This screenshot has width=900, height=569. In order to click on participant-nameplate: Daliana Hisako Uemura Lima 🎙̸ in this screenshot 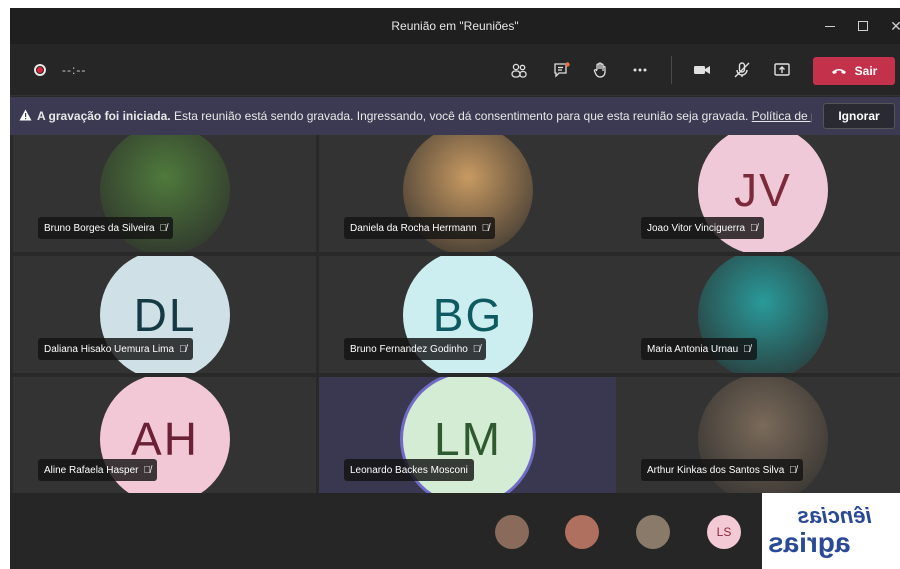, I will do `click(115, 349)`.